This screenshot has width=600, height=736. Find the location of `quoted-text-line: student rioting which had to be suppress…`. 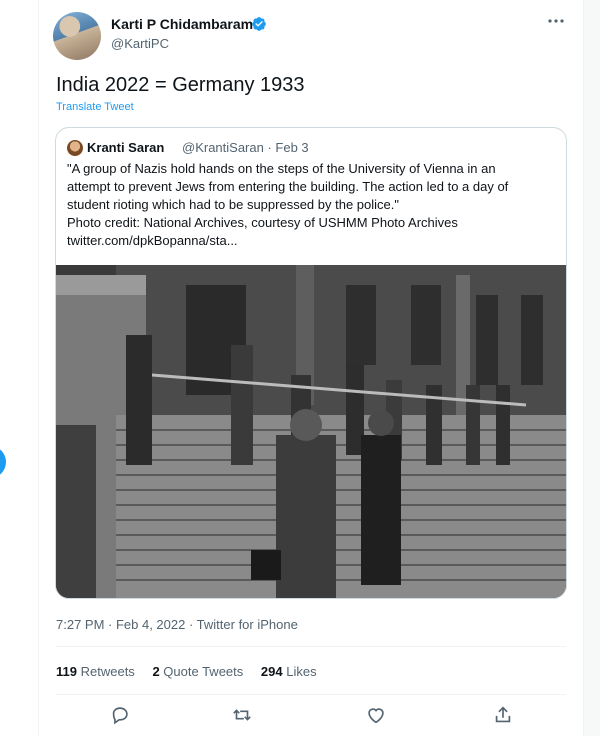

quoted-text-line: student rioting which had to be suppress… is located at coordinates (233, 204).